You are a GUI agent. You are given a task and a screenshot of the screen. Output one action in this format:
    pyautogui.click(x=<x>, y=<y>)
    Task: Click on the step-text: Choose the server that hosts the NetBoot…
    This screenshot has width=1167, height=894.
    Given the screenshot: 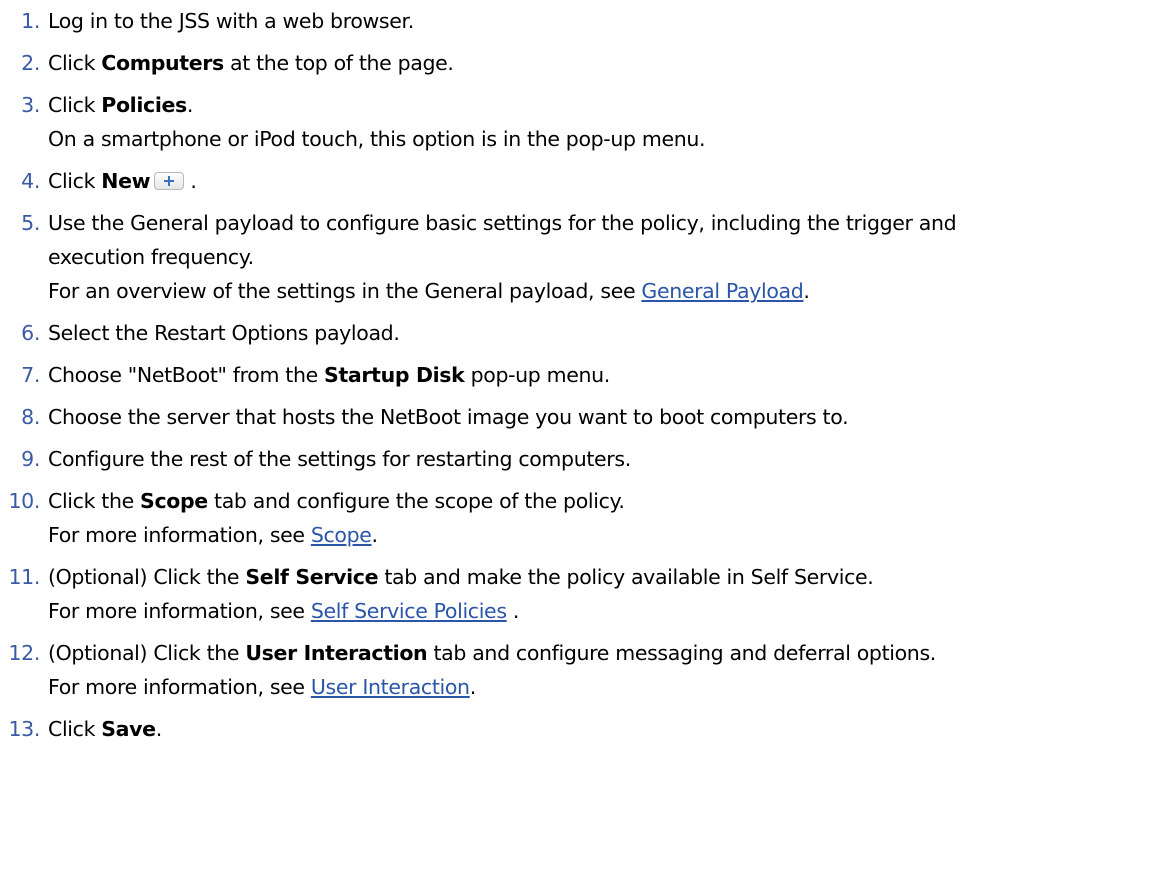 What is the action you would take?
    pyautogui.click(x=448, y=417)
    